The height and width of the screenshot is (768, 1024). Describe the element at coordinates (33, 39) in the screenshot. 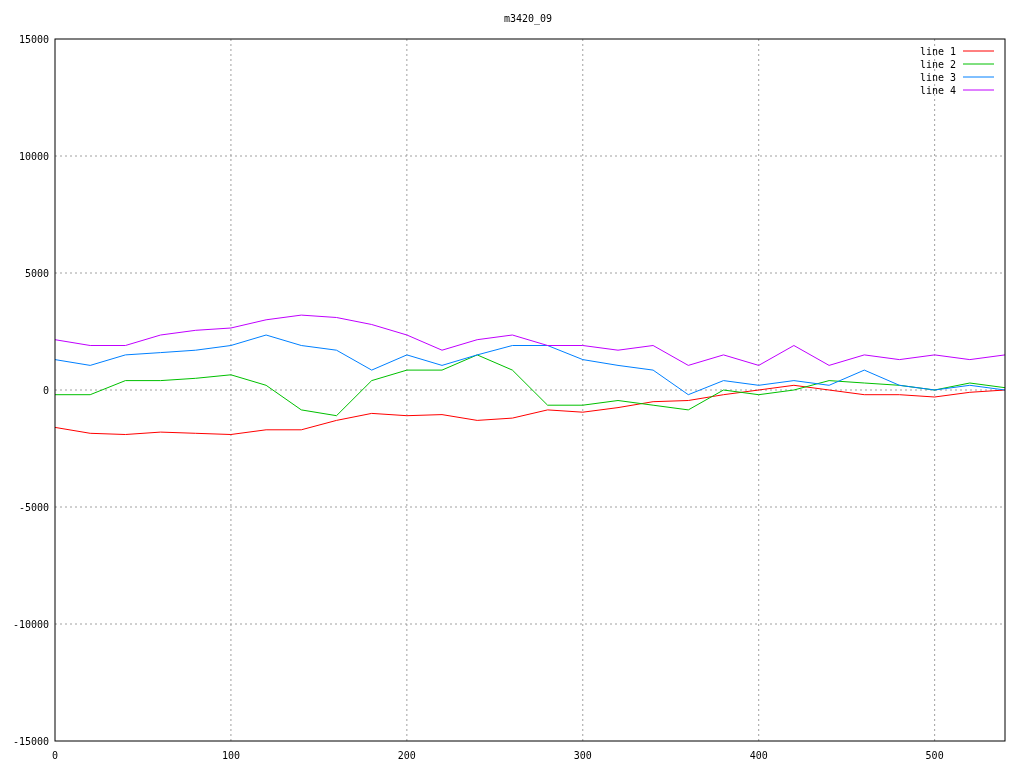

I see `y-tick-label: 15000` at that location.